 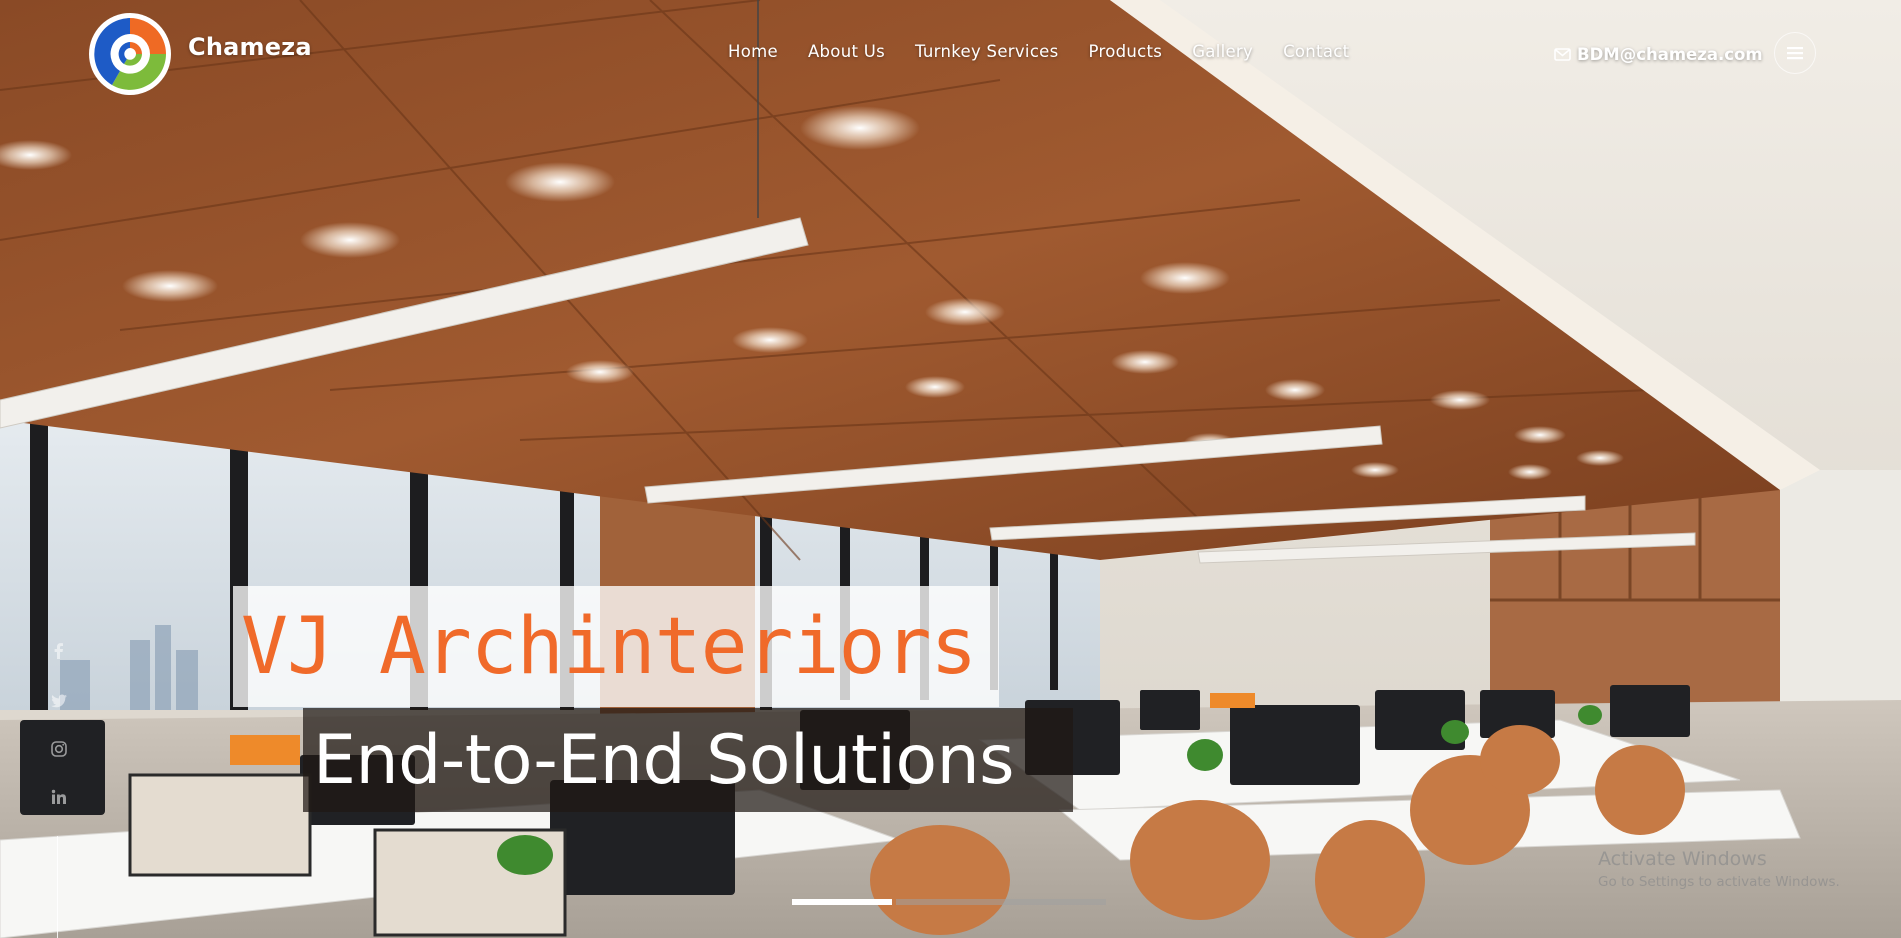 What do you see at coordinates (59, 797) in the screenshot?
I see `linkedin-icon` at bounding box center [59, 797].